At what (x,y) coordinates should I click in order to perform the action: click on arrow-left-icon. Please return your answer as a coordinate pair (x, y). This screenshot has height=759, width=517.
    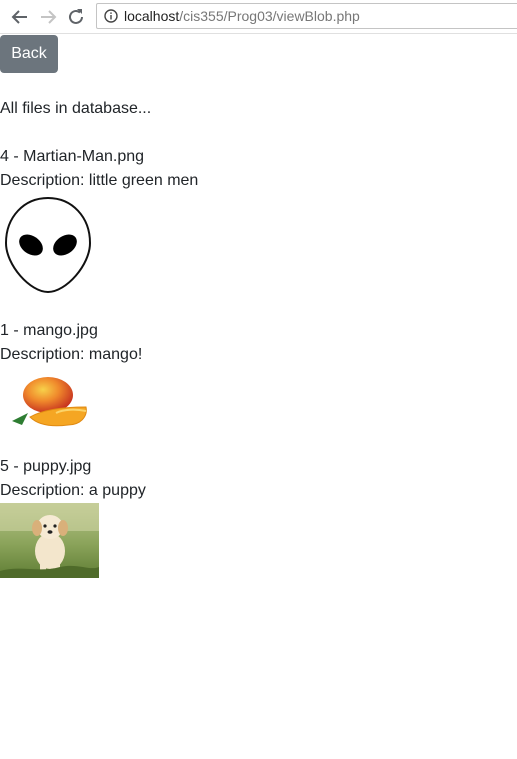
    Looking at the image, I should click on (19, 17).